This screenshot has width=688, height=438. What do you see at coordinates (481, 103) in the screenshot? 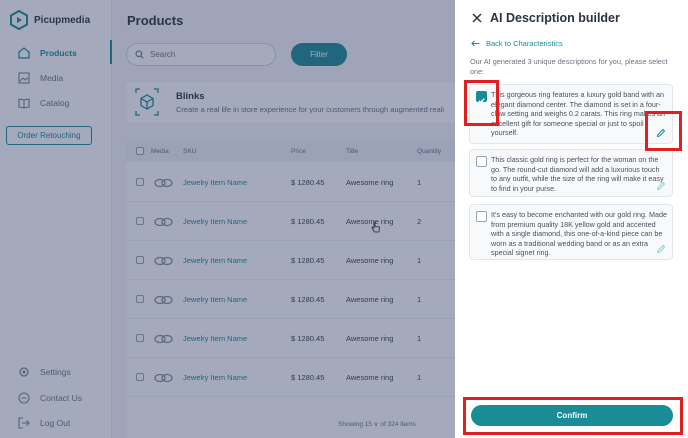
I see `checkbox-highlight` at bounding box center [481, 103].